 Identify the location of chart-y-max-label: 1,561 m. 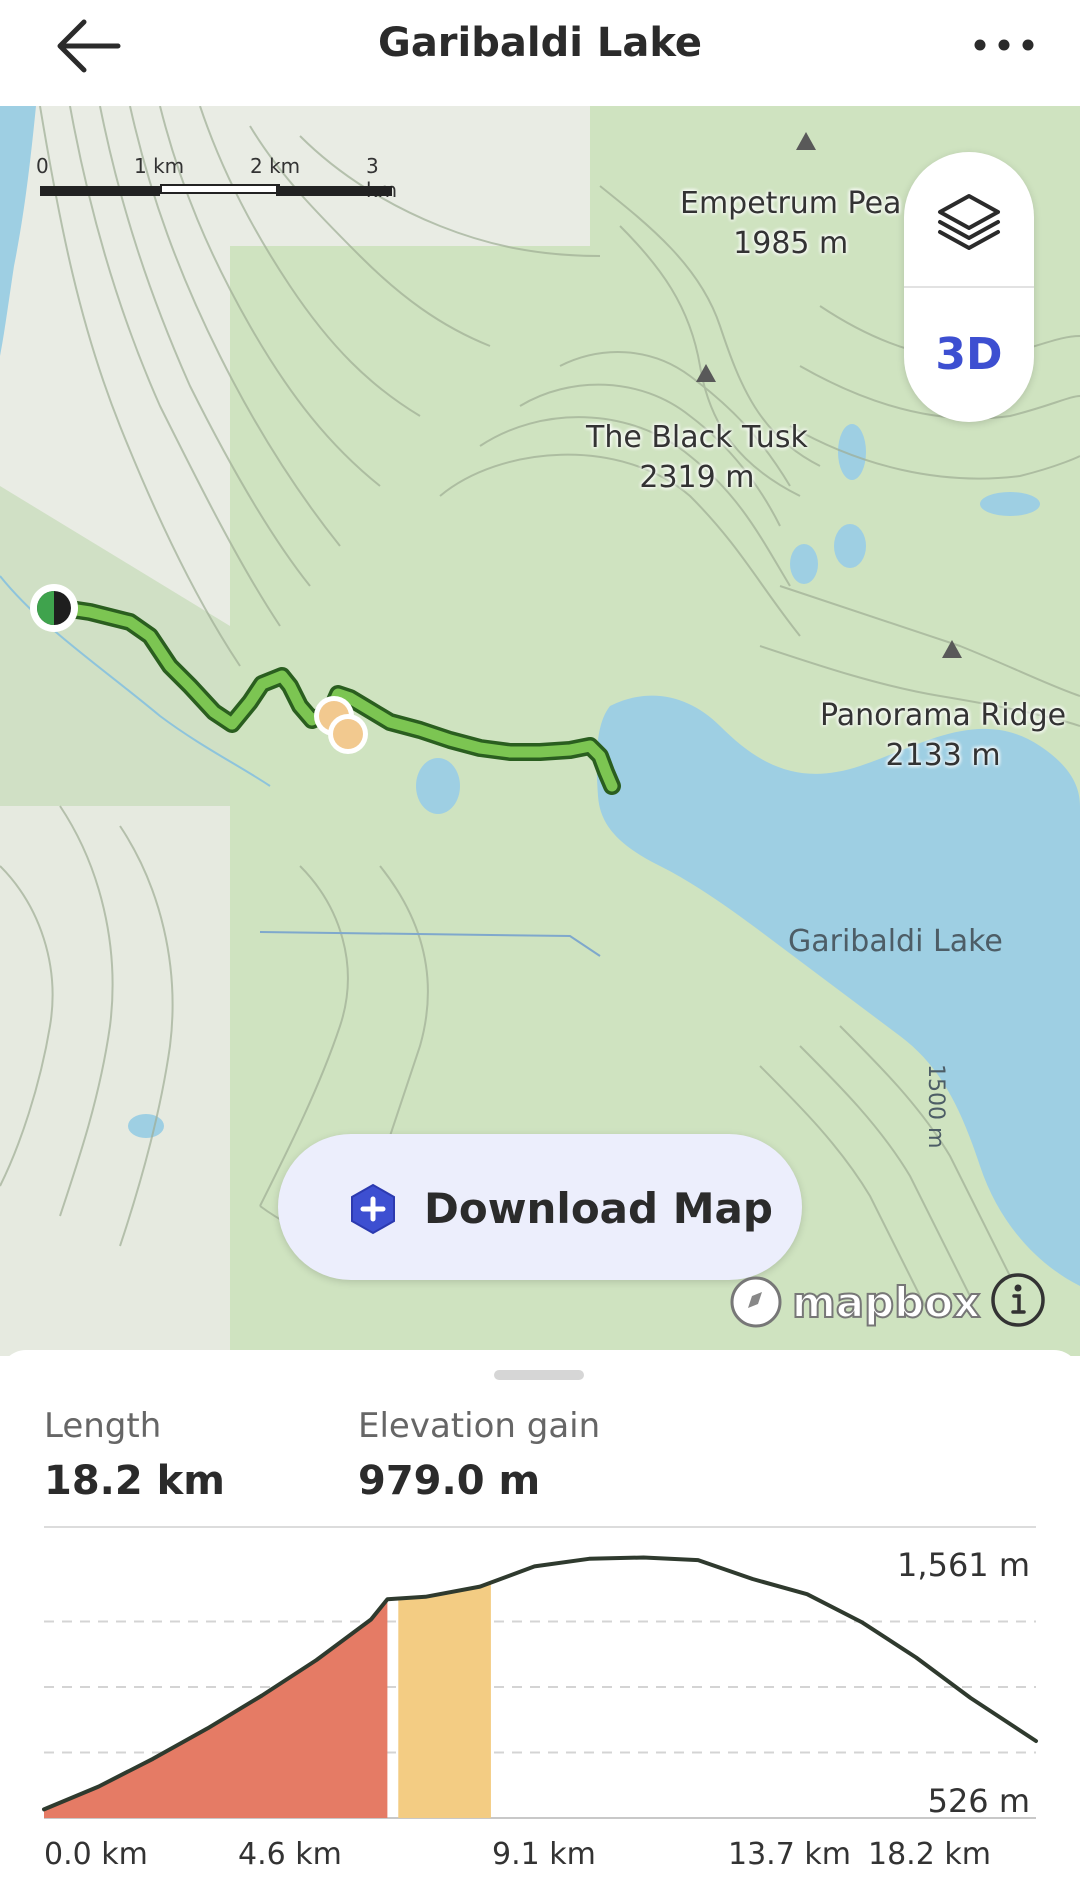
(963, 1565).